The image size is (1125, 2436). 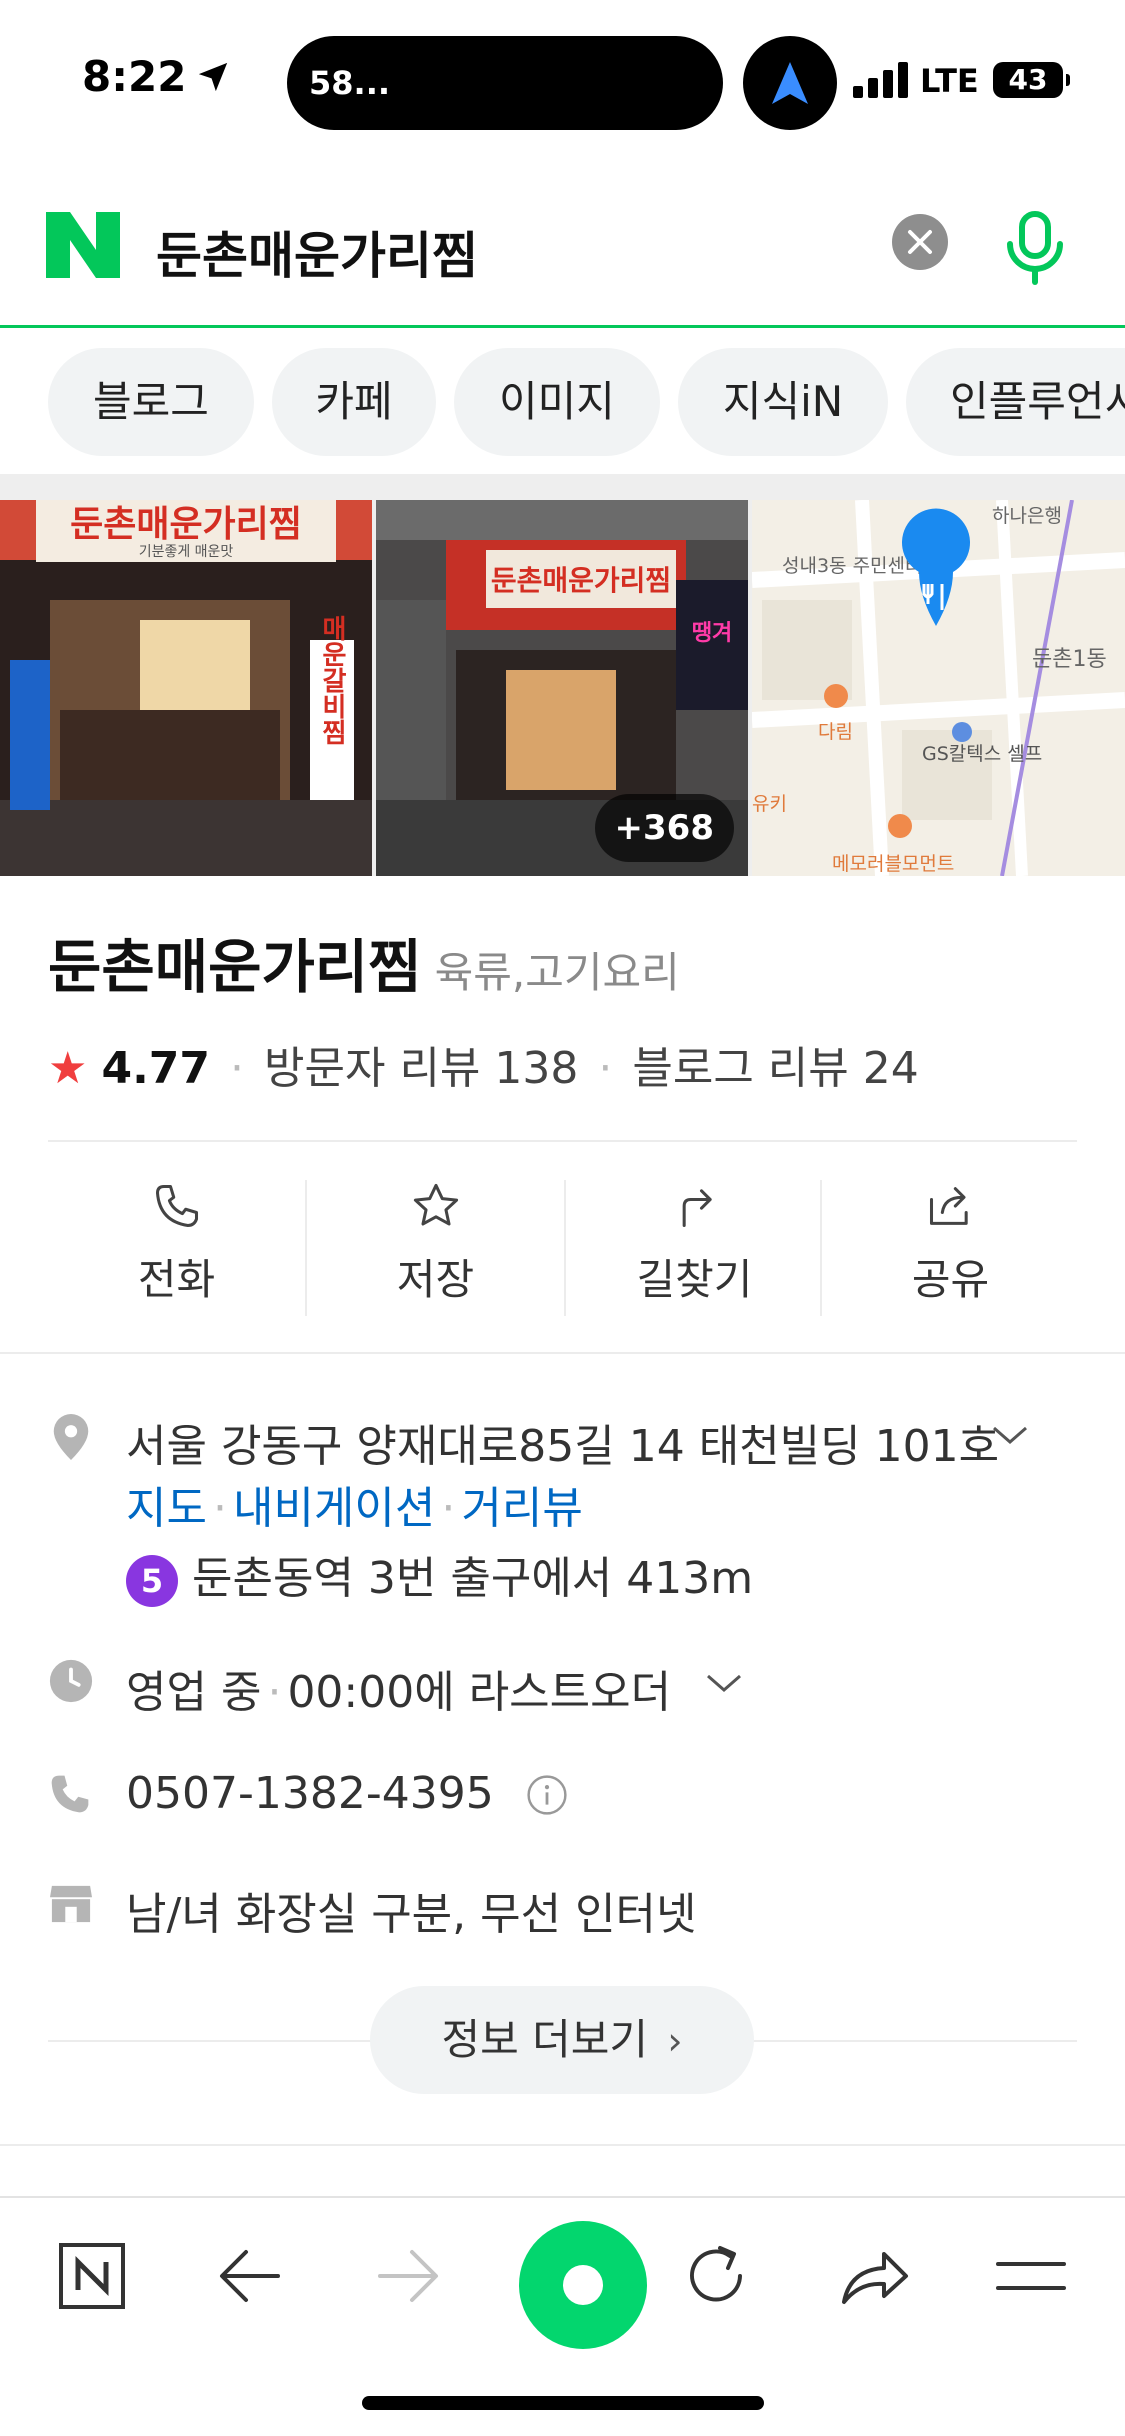 I want to click on map-label-dong: 둔촌1동, so click(x=1069, y=659).